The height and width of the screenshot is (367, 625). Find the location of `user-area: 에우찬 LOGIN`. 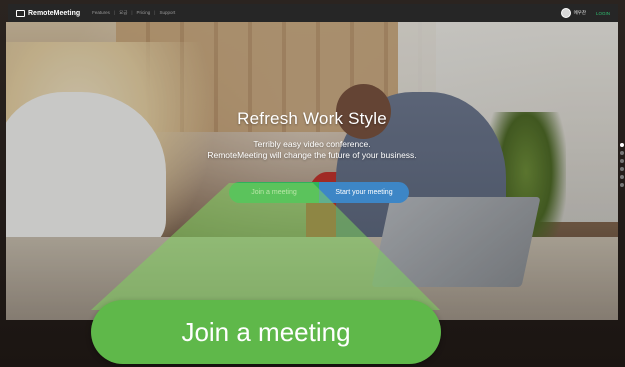

user-area: 에우찬 LOGIN is located at coordinates (585, 13).